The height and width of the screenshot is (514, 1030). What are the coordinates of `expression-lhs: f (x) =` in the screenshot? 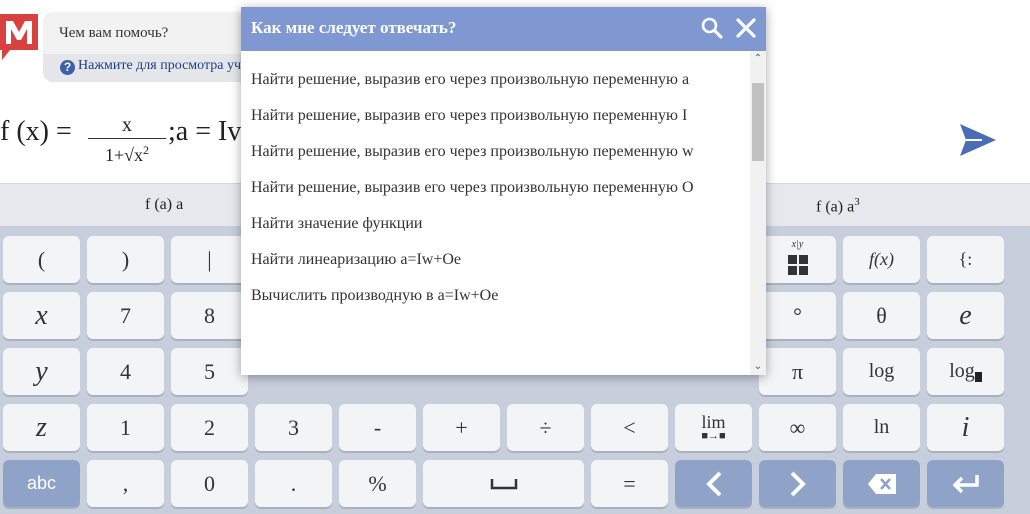 It's located at (36, 131).